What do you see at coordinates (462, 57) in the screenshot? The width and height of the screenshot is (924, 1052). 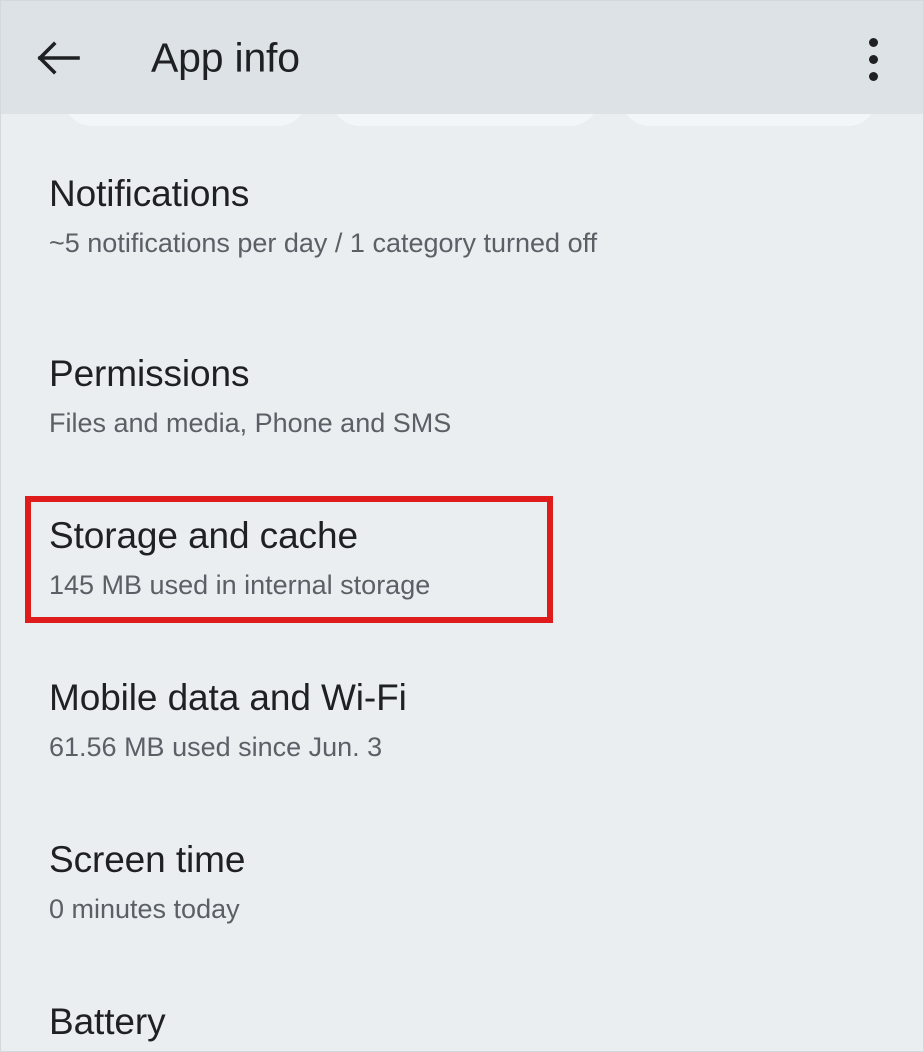 I see `app-bar: App info` at bounding box center [462, 57].